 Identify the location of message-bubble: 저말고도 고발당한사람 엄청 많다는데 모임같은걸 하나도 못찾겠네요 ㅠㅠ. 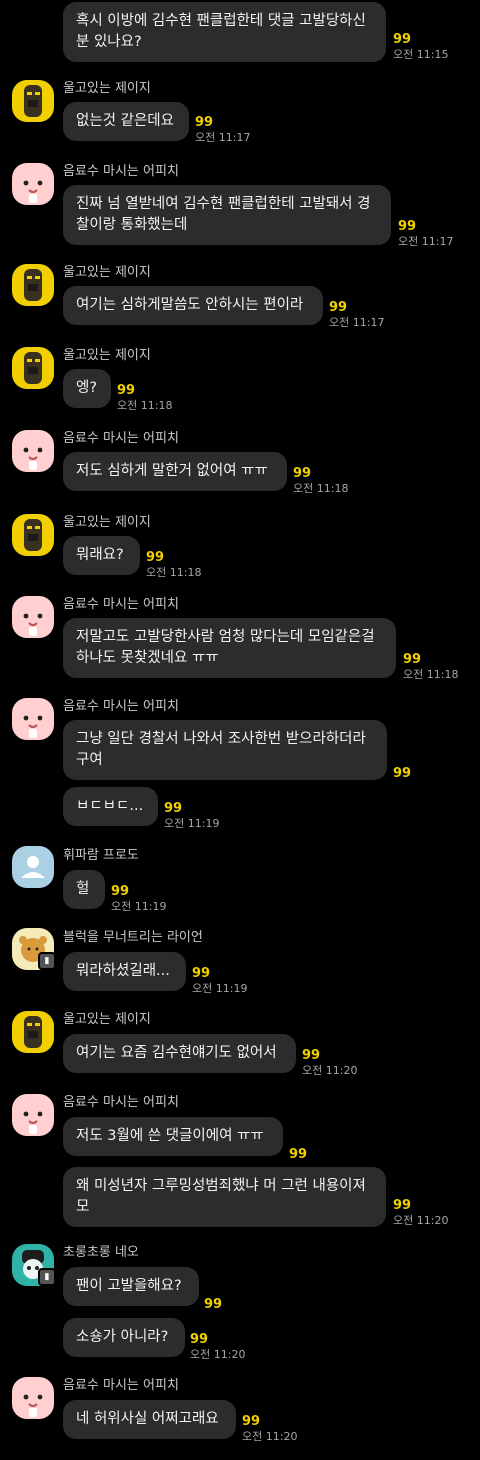
(229, 648).